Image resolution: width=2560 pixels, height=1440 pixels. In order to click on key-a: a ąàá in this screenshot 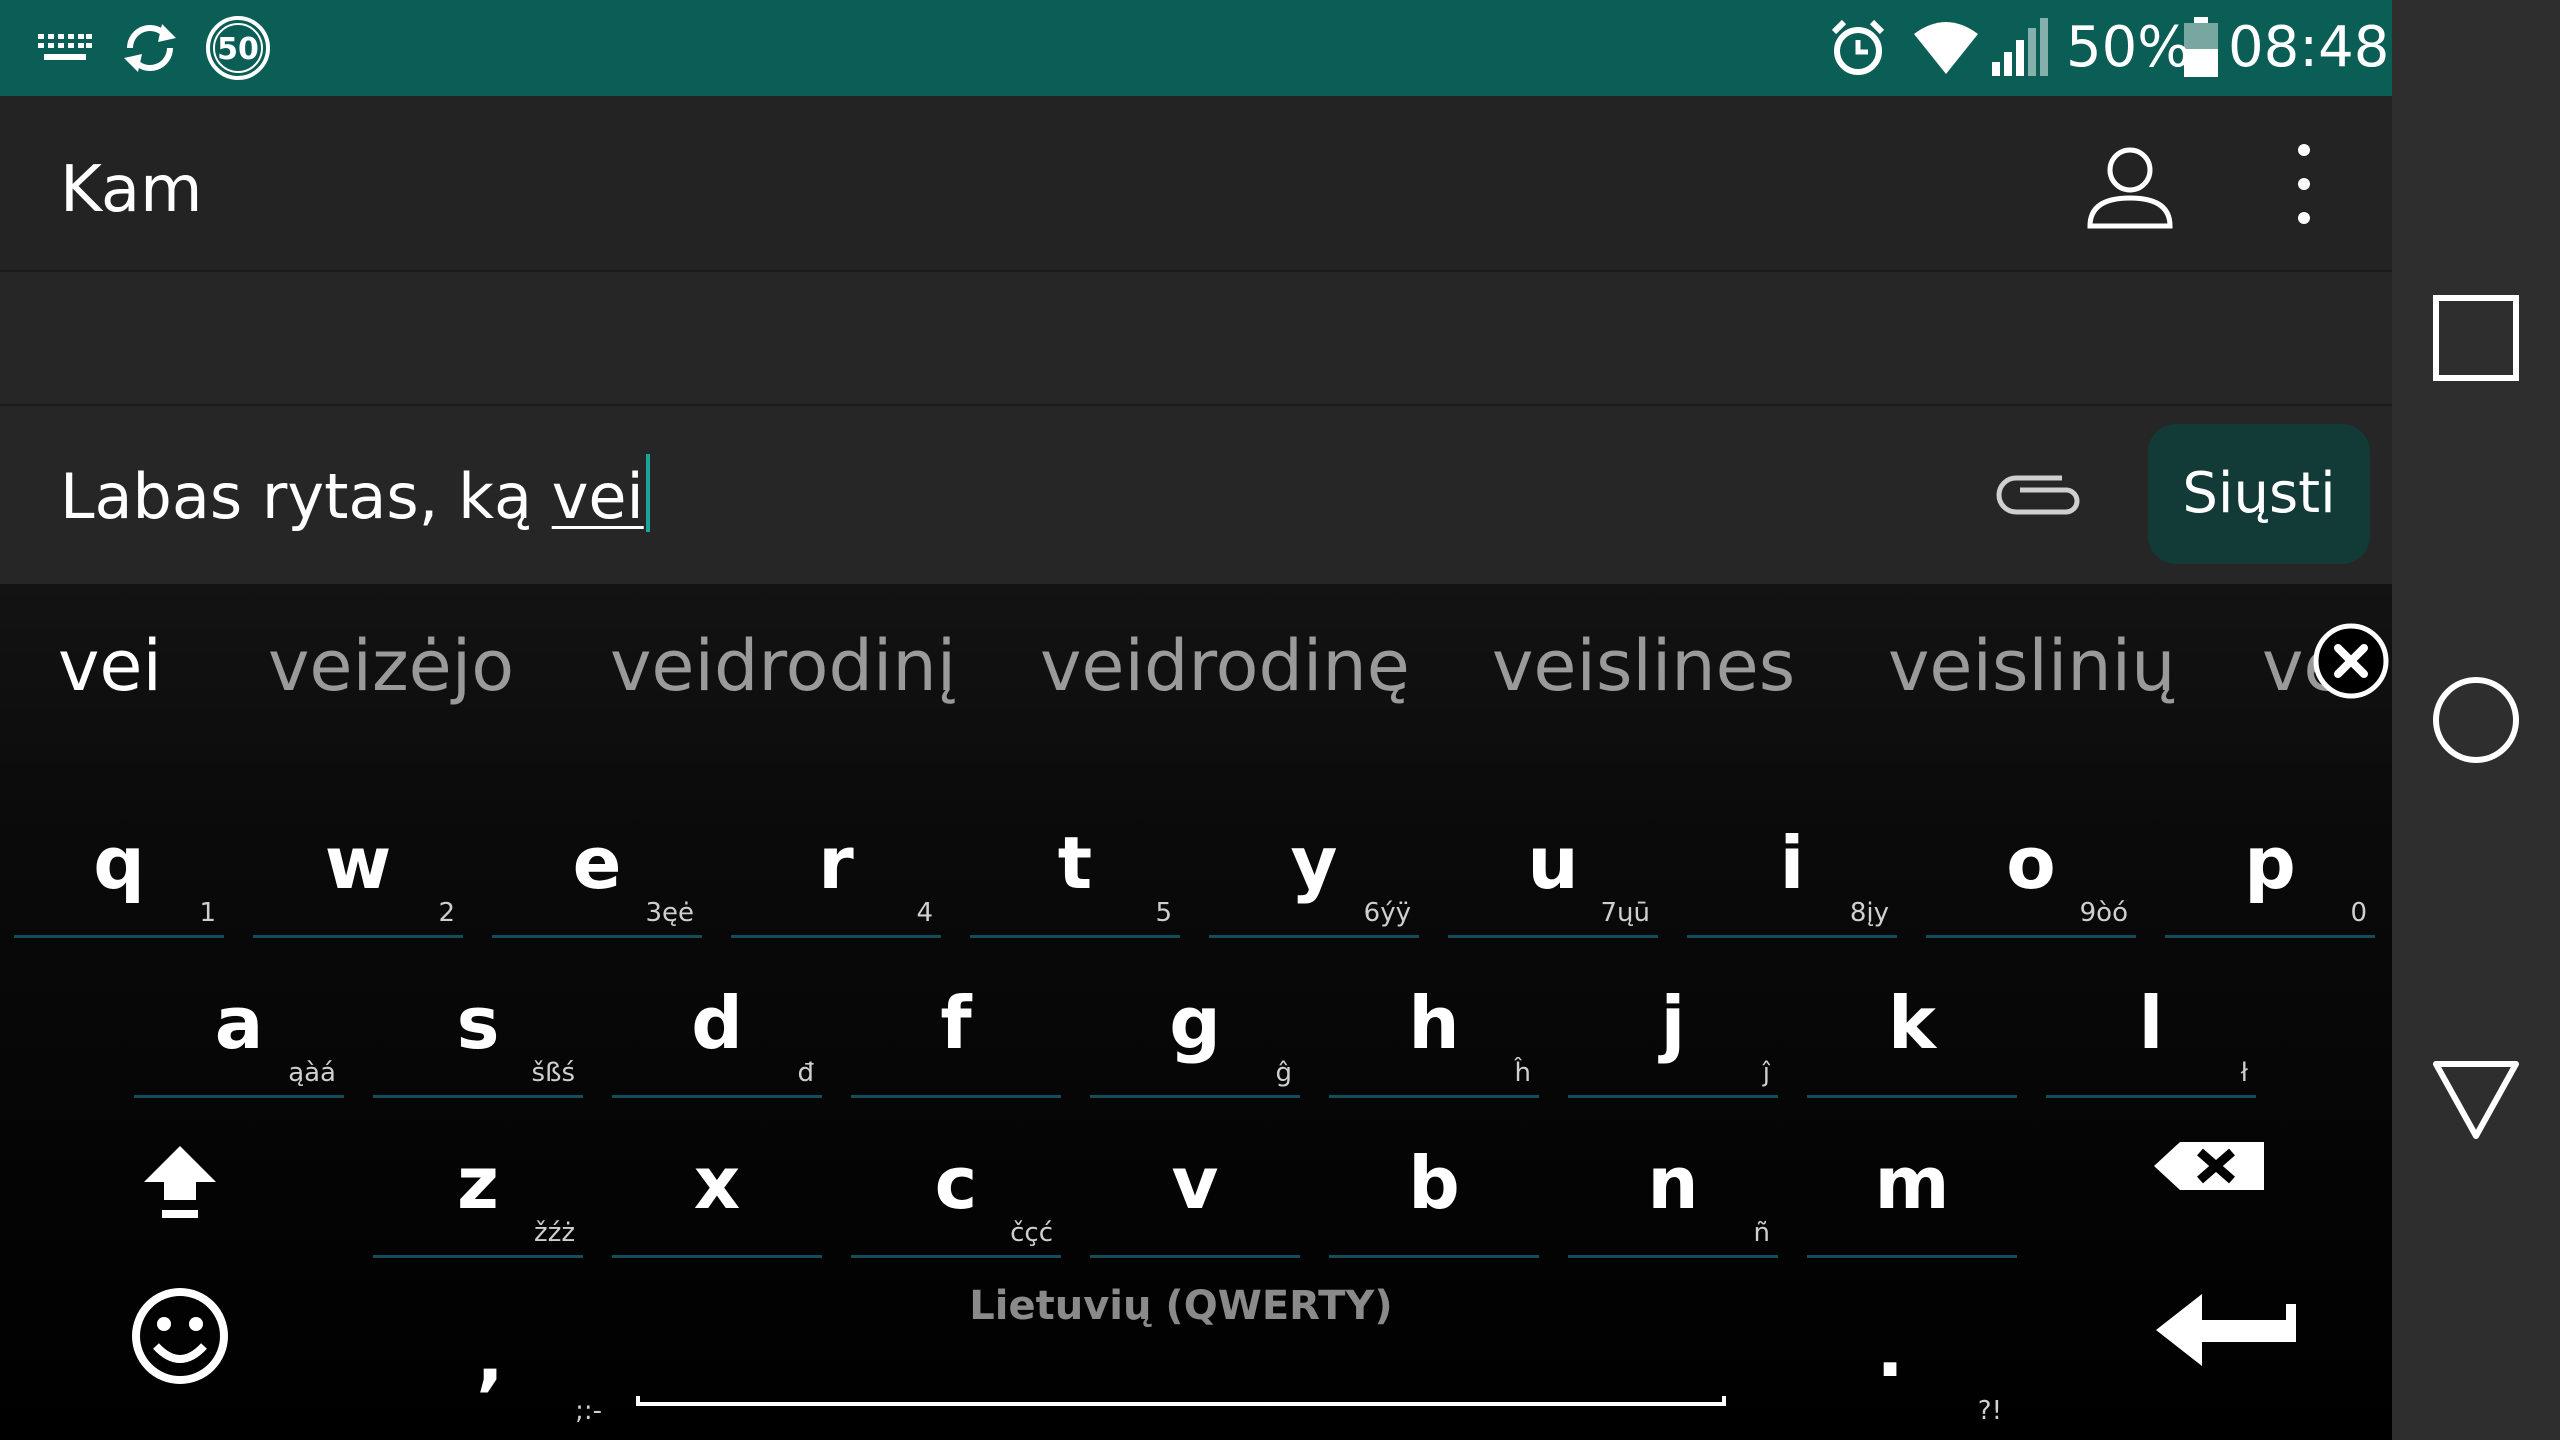, I will do `click(239, 1031)`.